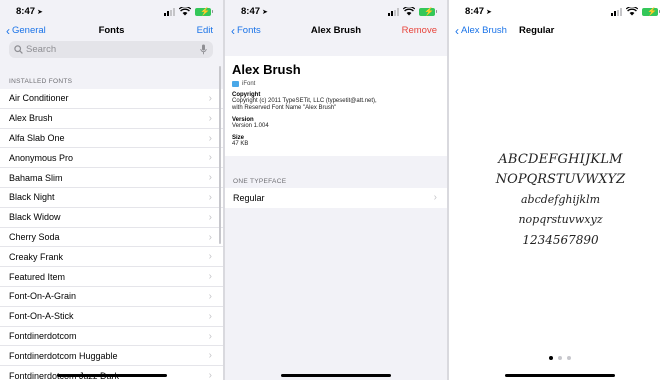  Describe the element at coordinates (111, 198) in the screenshot. I see `font-list-item: Black Night ›` at that location.